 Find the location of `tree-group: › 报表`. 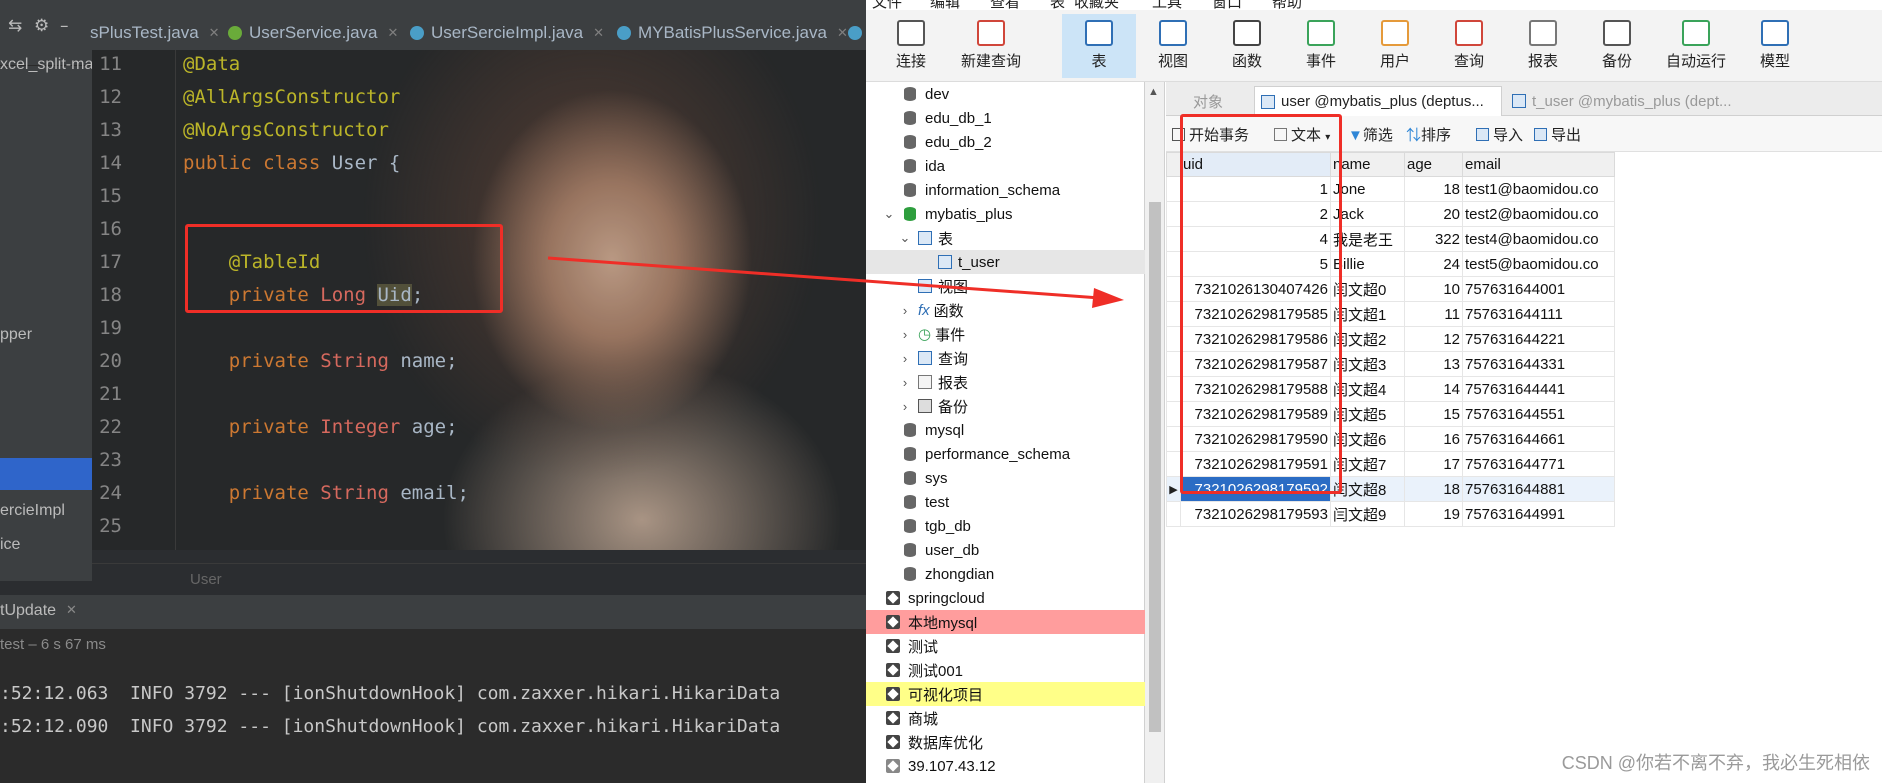

tree-group: › 报表 is located at coordinates (1005, 382).